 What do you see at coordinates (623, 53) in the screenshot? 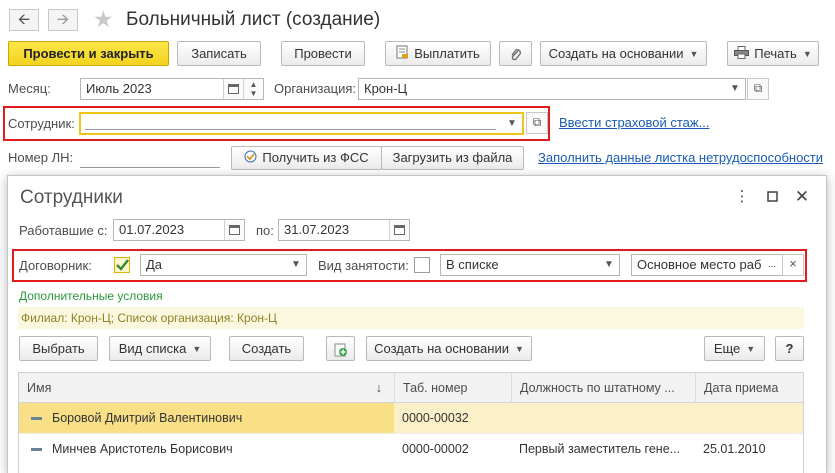
I see `create-based-on-button: Создать на основании ▼` at bounding box center [623, 53].